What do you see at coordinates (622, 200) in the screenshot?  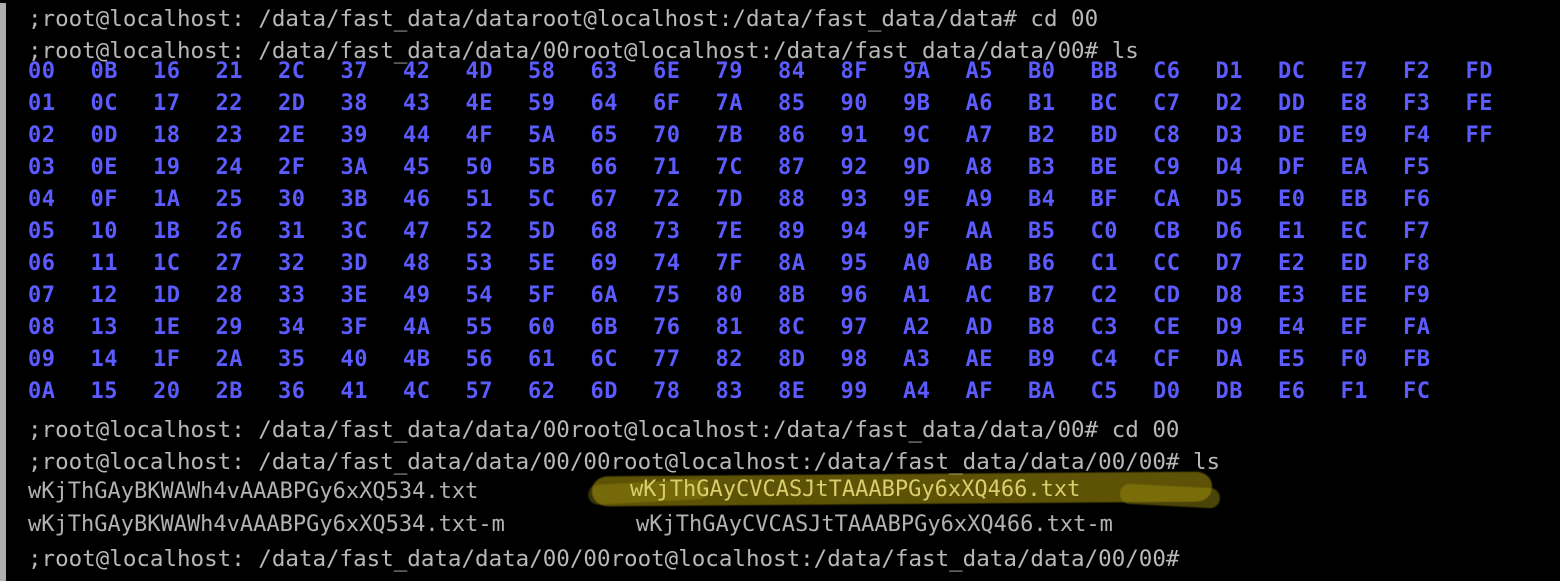 I see `hex-dir-67: 67` at bounding box center [622, 200].